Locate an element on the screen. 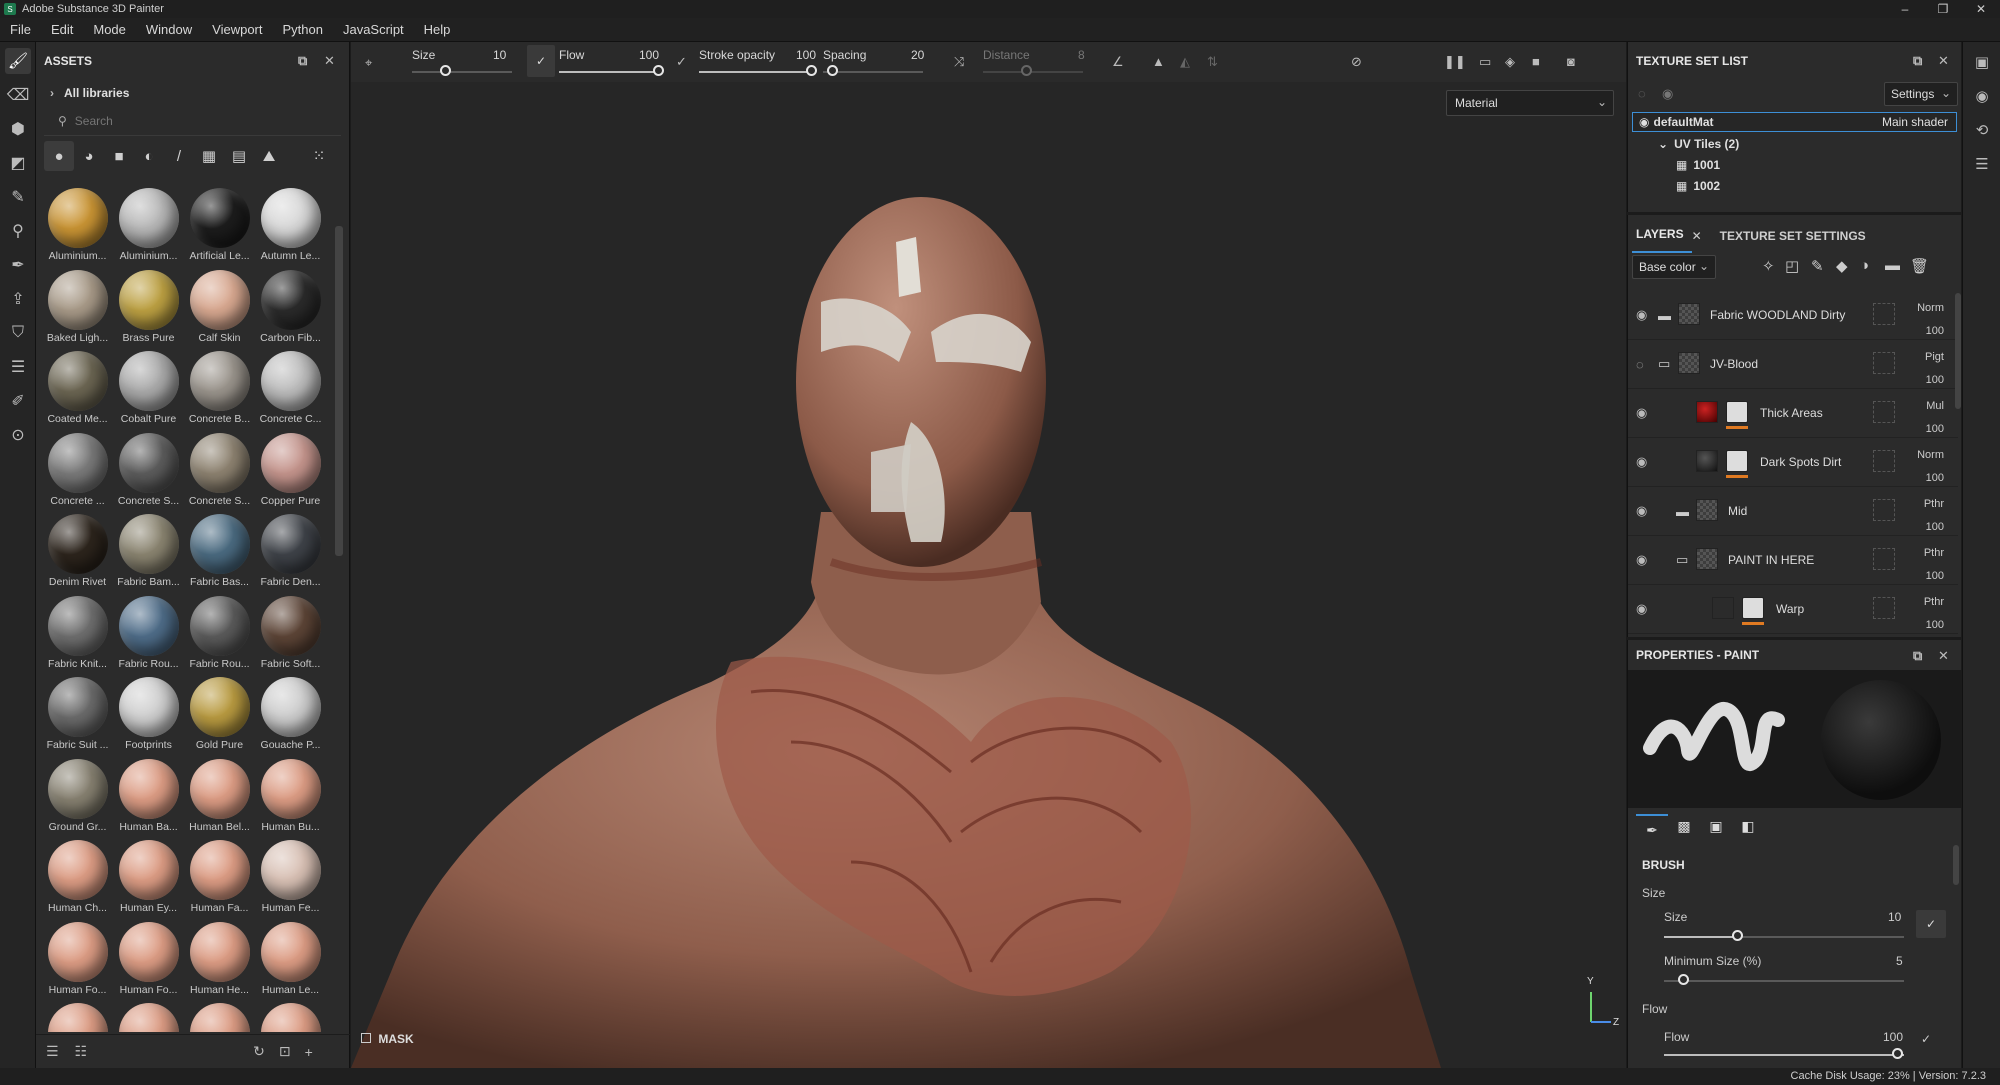 This screenshot has height=1085, width=2000. environment-filter-icon: ⛰ is located at coordinates (269, 156).